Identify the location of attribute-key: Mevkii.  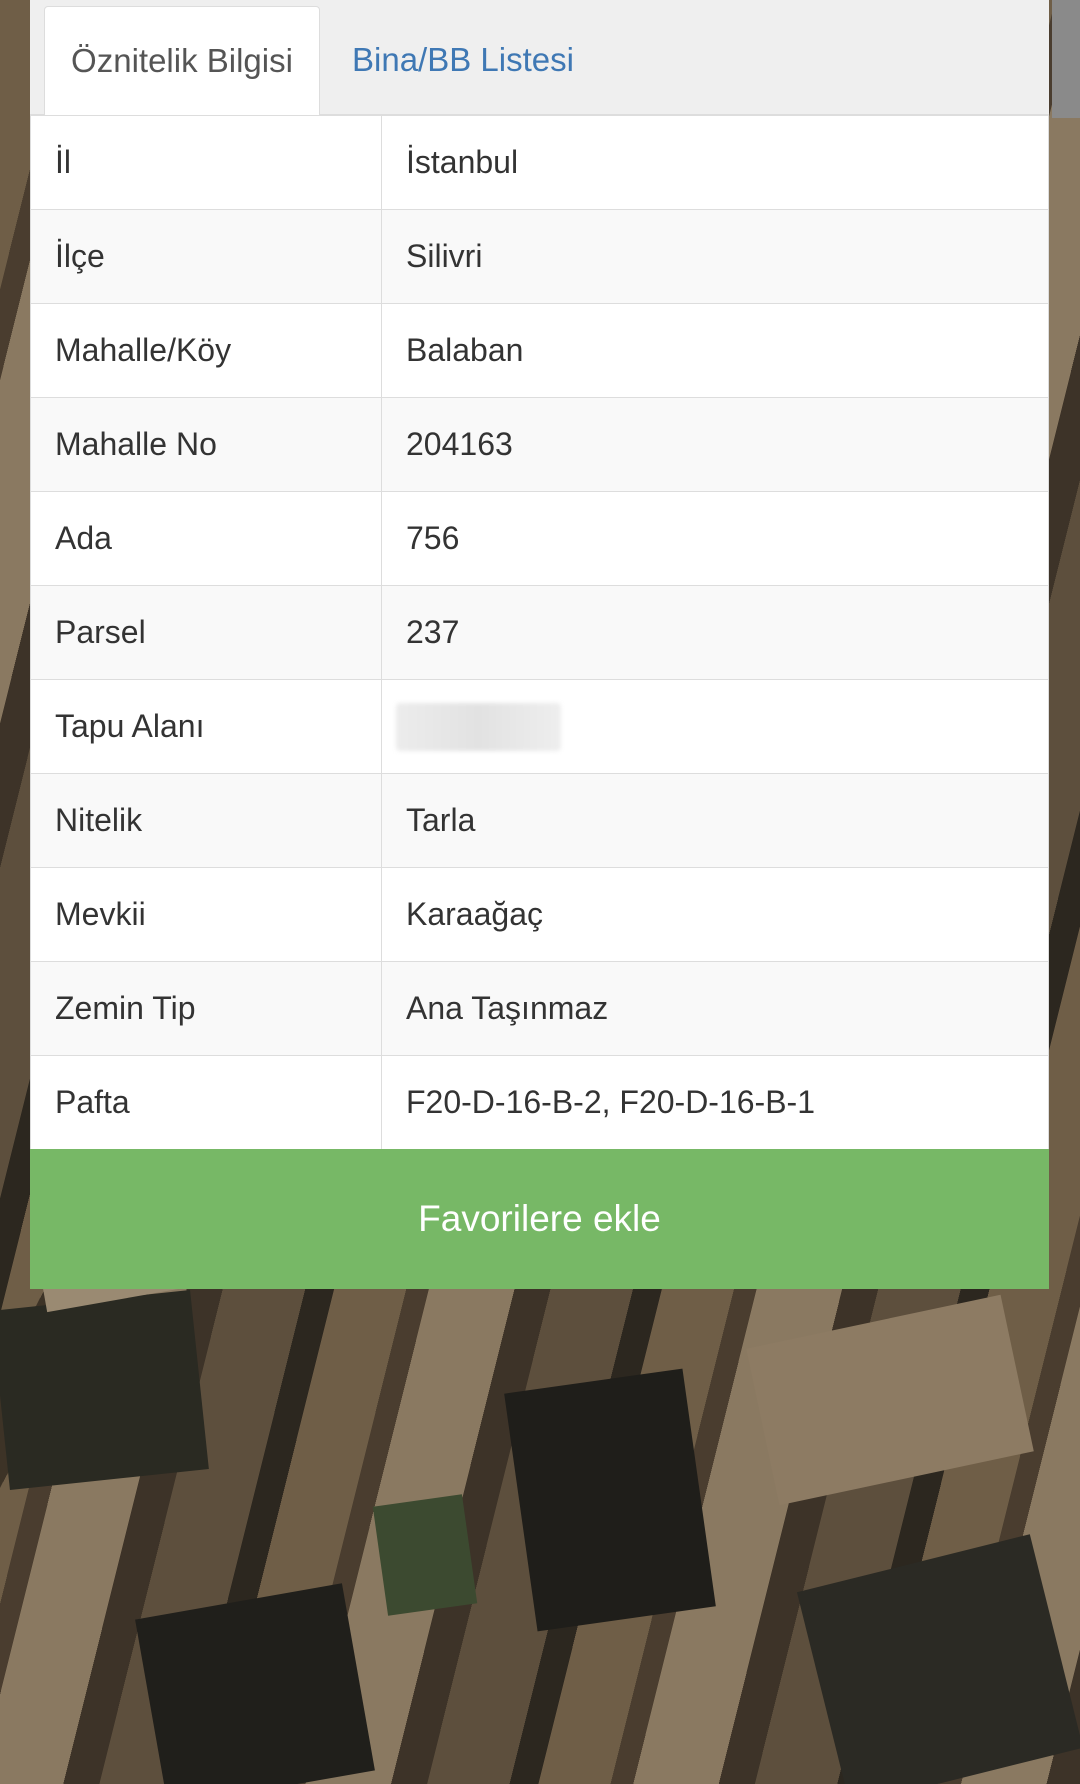
(206, 914).